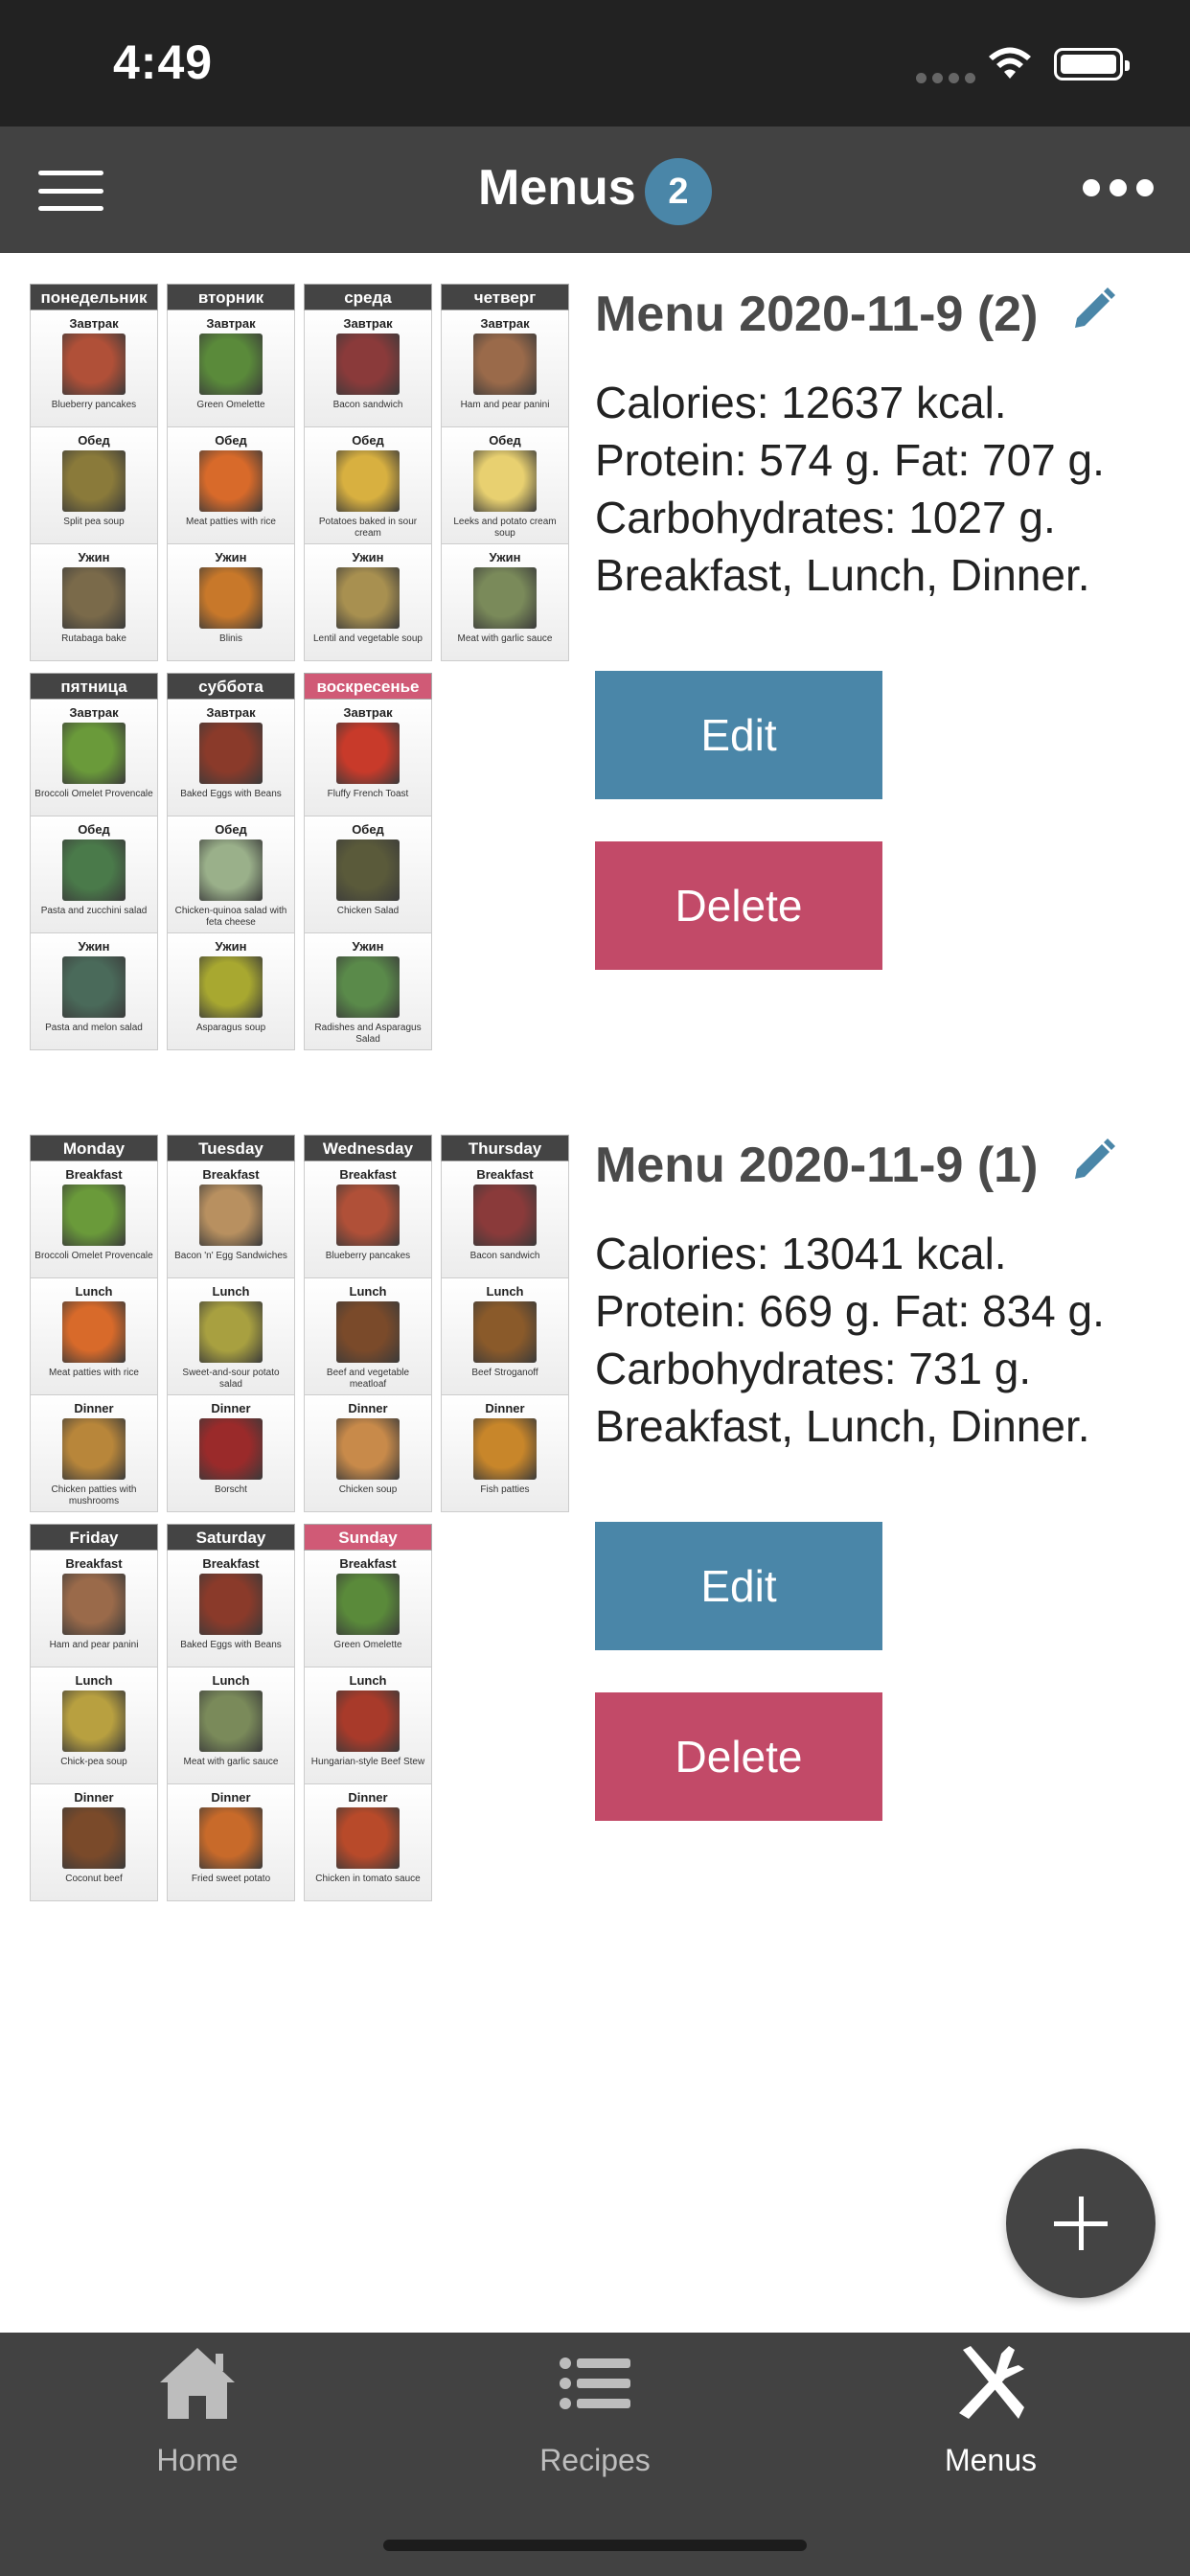 The height and width of the screenshot is (2576, 1190). I want to click on meal-cell: Обед Potatoes baked in sour cream, so click(368, 485).